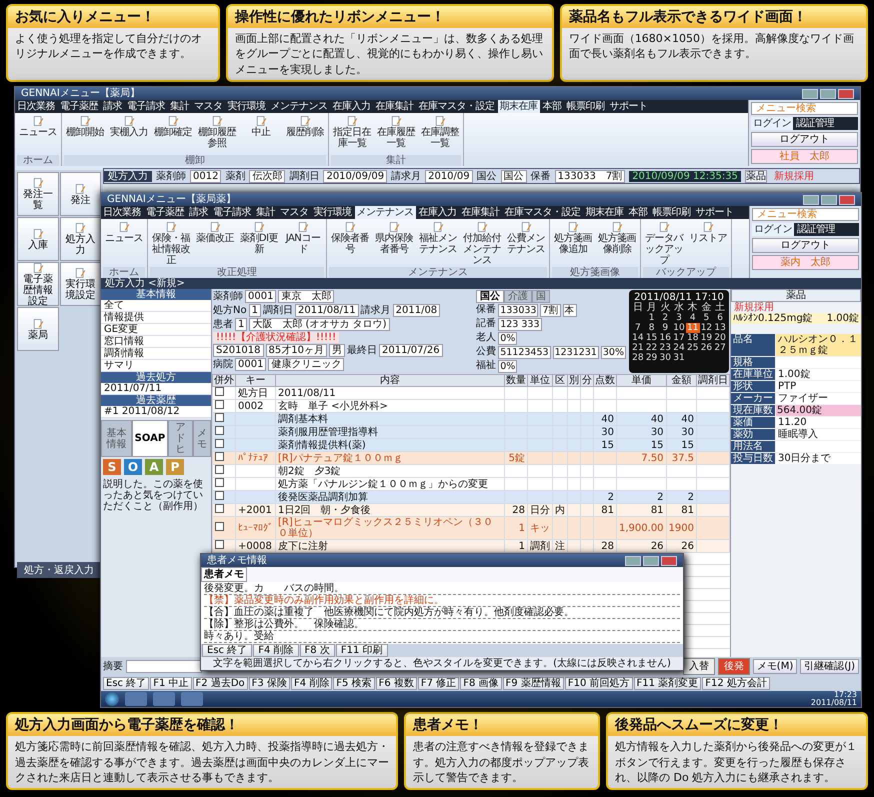 This screenshot has width=874, height=797. Describe the element at coordinates (336, 351) in the screenshot. I see `field-value: 男` at that location.